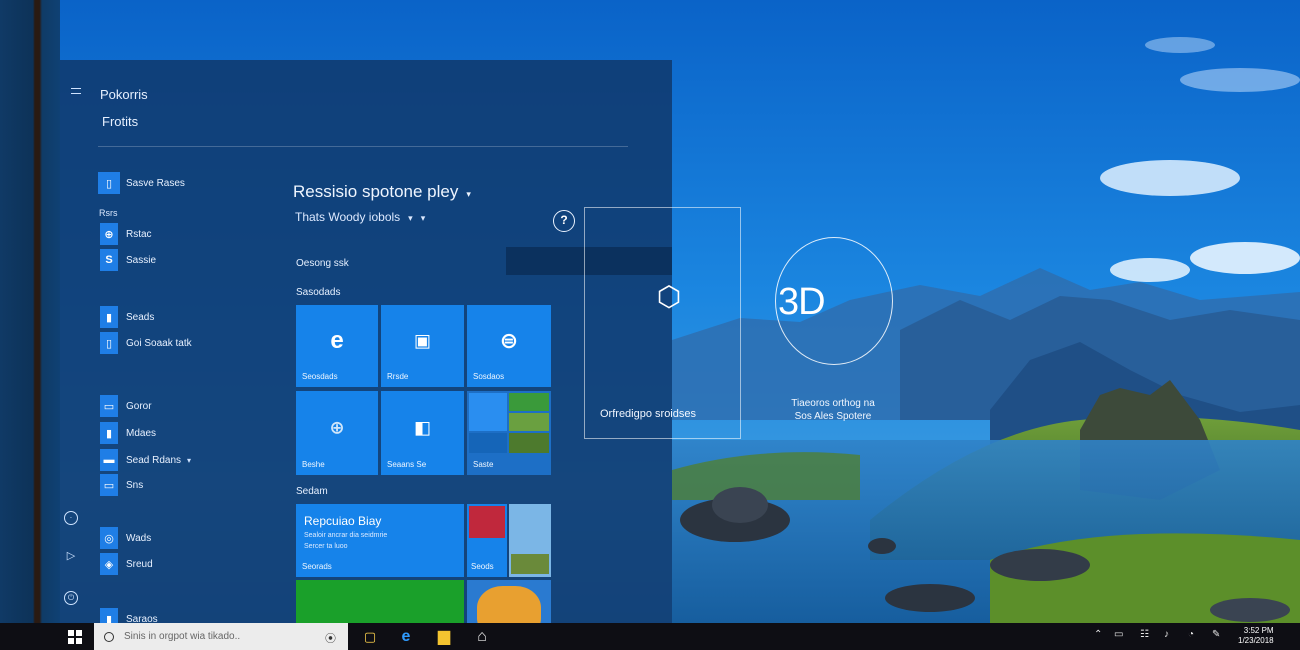 This screenshot has width=1300, height=650. Describe the element at coordinates (182, 636) in the screenshot. I see `search-placeholder: Sinis in orgpot wia tikado..` at that location.